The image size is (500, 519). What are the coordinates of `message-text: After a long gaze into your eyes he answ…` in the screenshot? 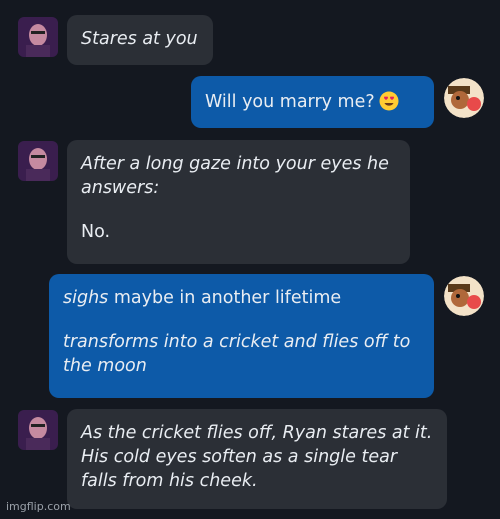 It's located at (235, 176).